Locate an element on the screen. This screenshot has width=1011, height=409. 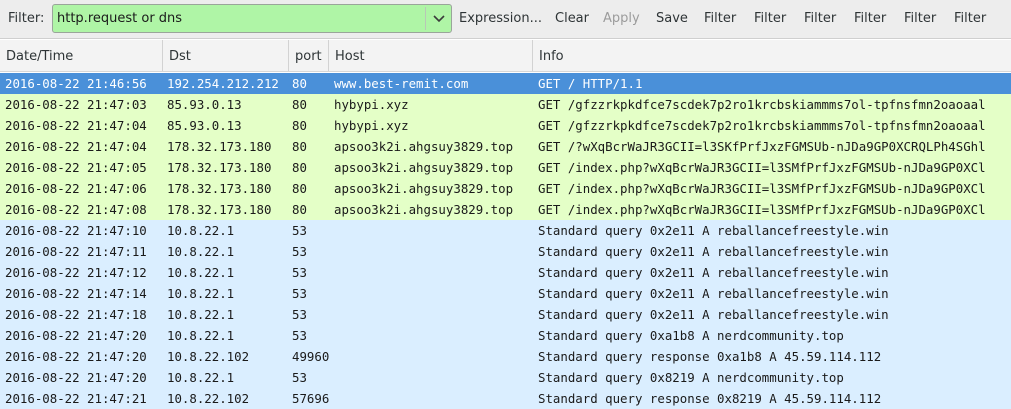
column-header-dst: Dst is located at coordinates (225, 55).